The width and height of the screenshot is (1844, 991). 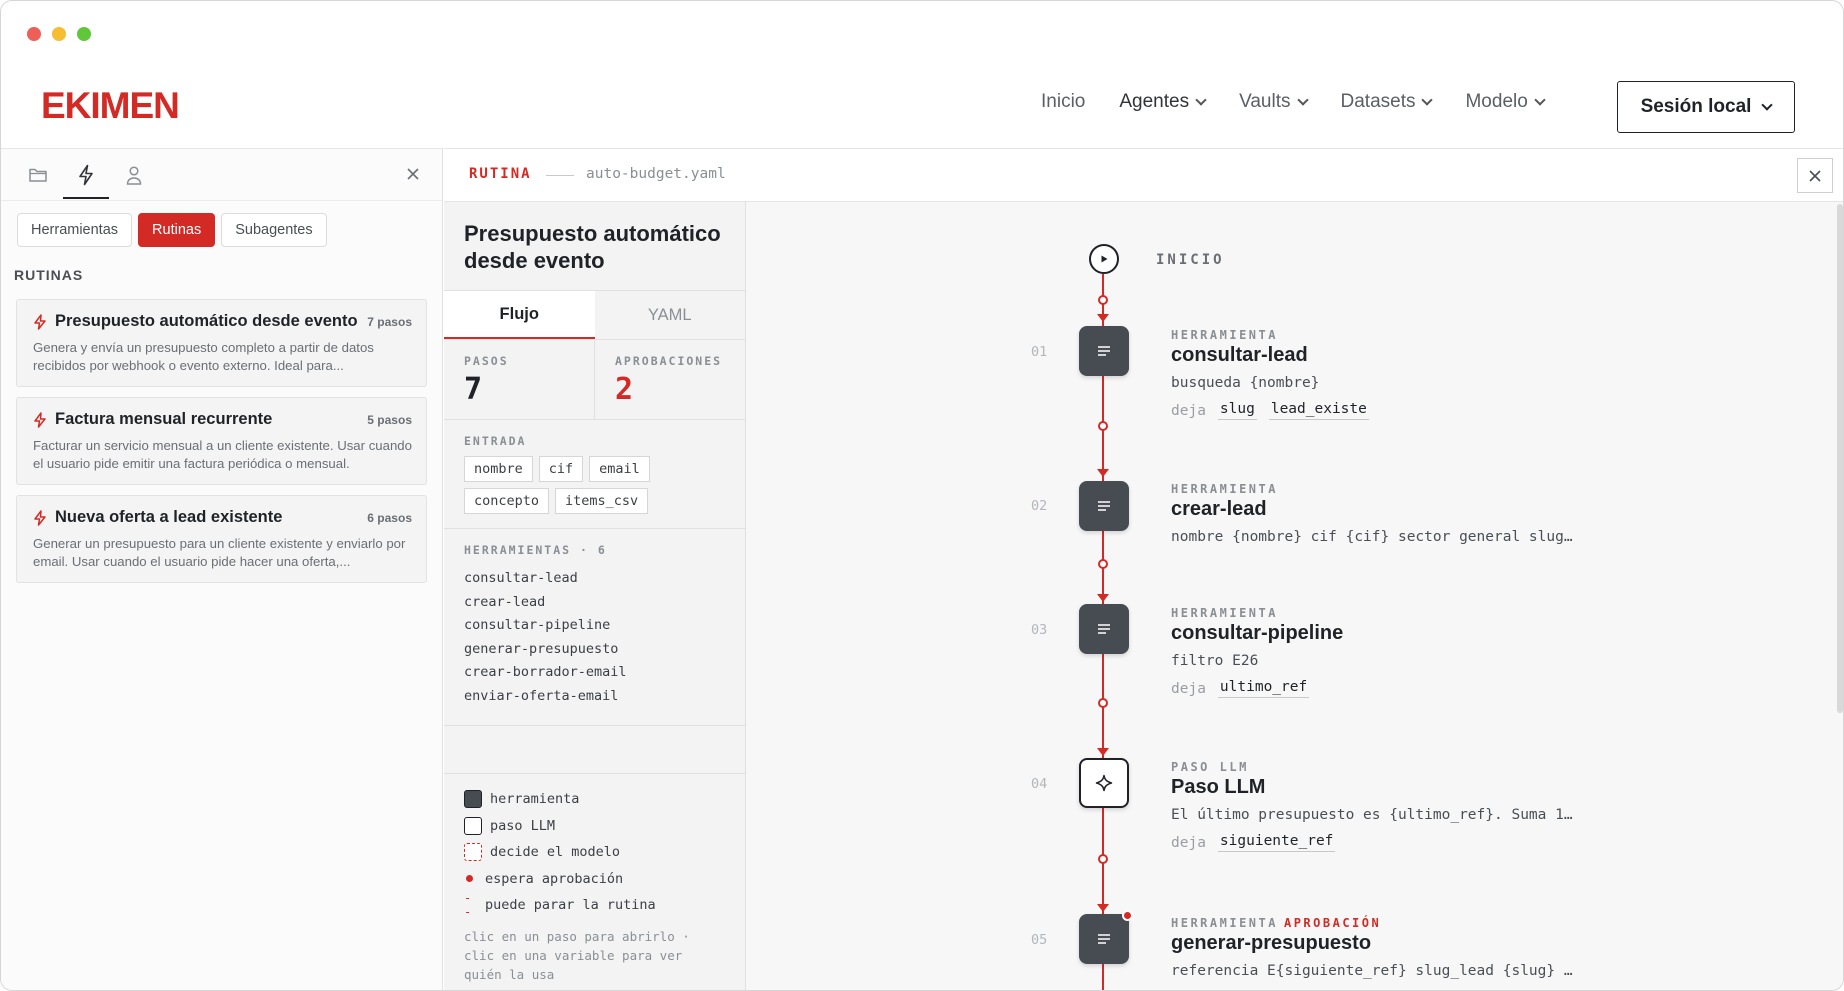 What do you see at coordinates (535, 799) in the screenshot?
I see `legend-label: herramienta` at bounding box center [535, 799].